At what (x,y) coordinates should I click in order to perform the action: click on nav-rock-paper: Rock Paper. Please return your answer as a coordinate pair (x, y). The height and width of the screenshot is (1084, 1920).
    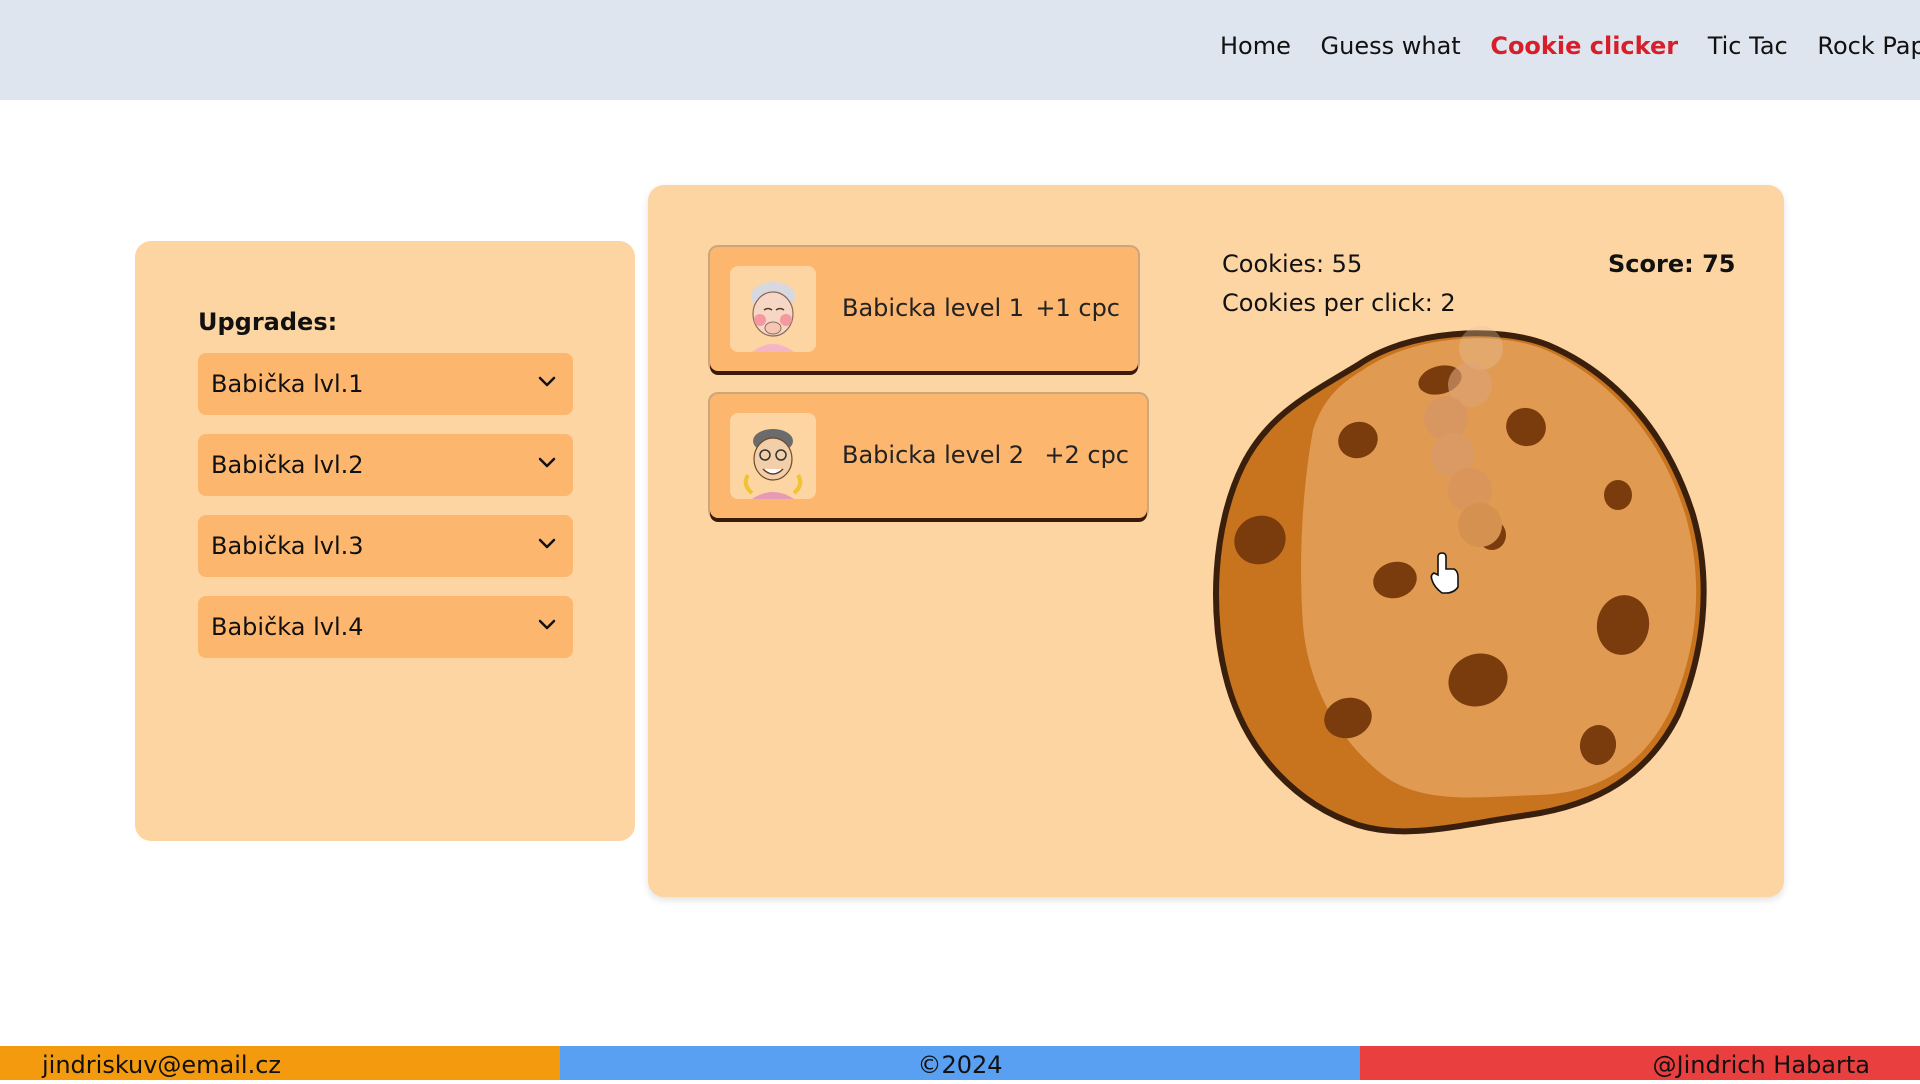
    Looking at the image, I should click on (1868, 46).